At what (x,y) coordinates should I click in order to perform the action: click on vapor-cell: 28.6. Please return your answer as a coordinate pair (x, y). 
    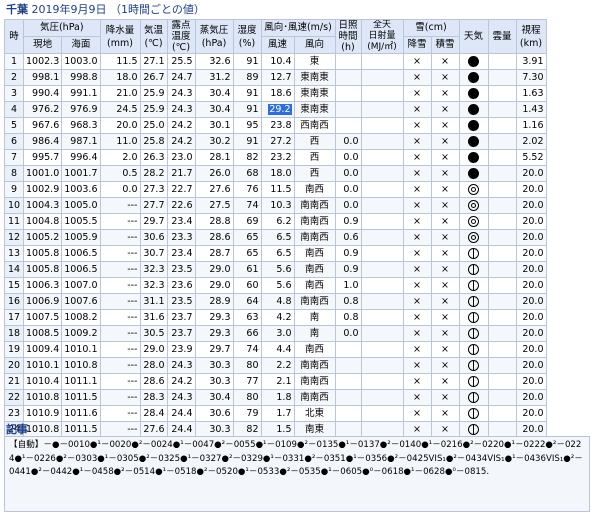
    Looking at the image, I should click on (214, 237).